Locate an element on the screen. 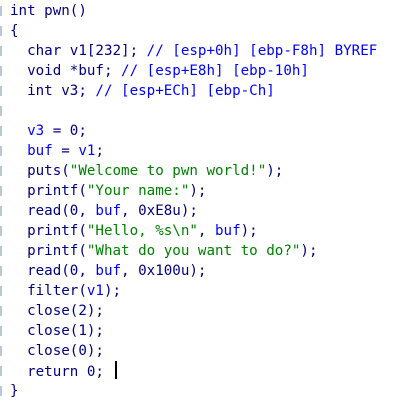 This screenshot has width=410, height=409. code-token: close(2); is located at coordinates (57, 311).